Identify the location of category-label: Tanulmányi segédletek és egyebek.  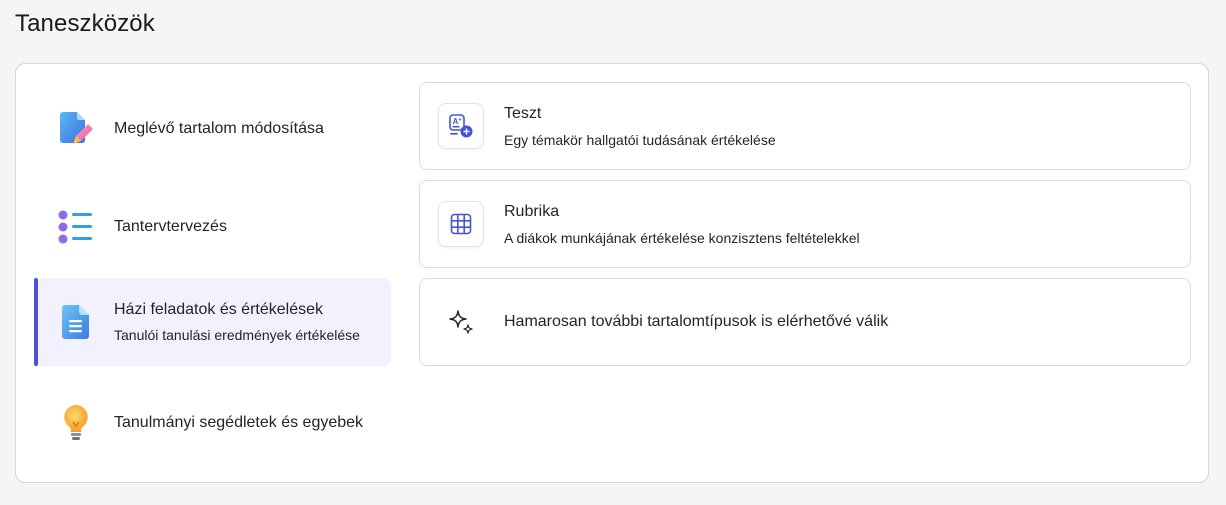
(239, 422).